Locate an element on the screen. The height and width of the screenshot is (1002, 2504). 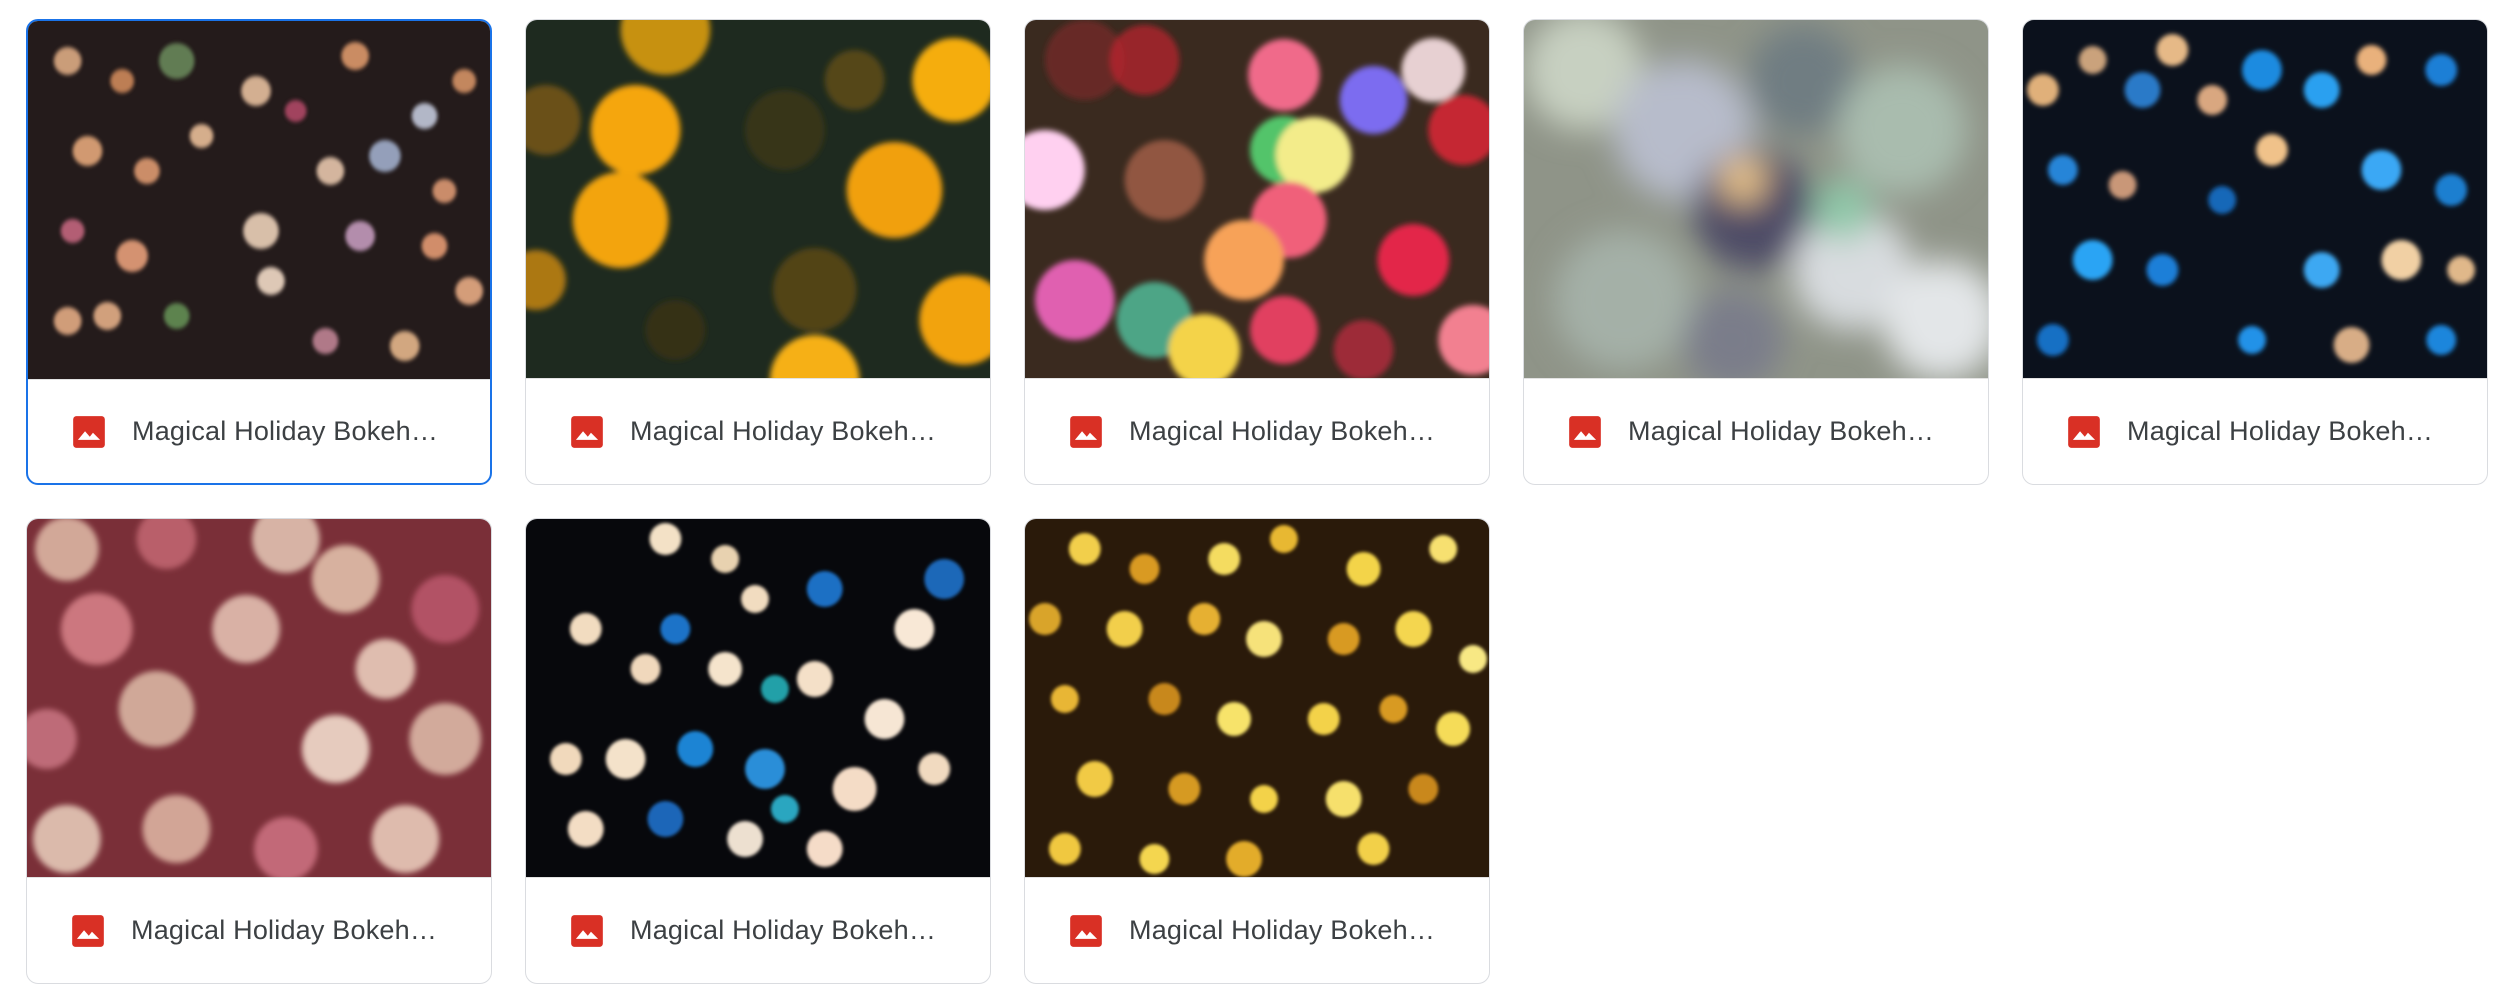
file-card-footer: Magical Holiday Bokeh Background 8.jpg is located at coordinates (1257, 930).